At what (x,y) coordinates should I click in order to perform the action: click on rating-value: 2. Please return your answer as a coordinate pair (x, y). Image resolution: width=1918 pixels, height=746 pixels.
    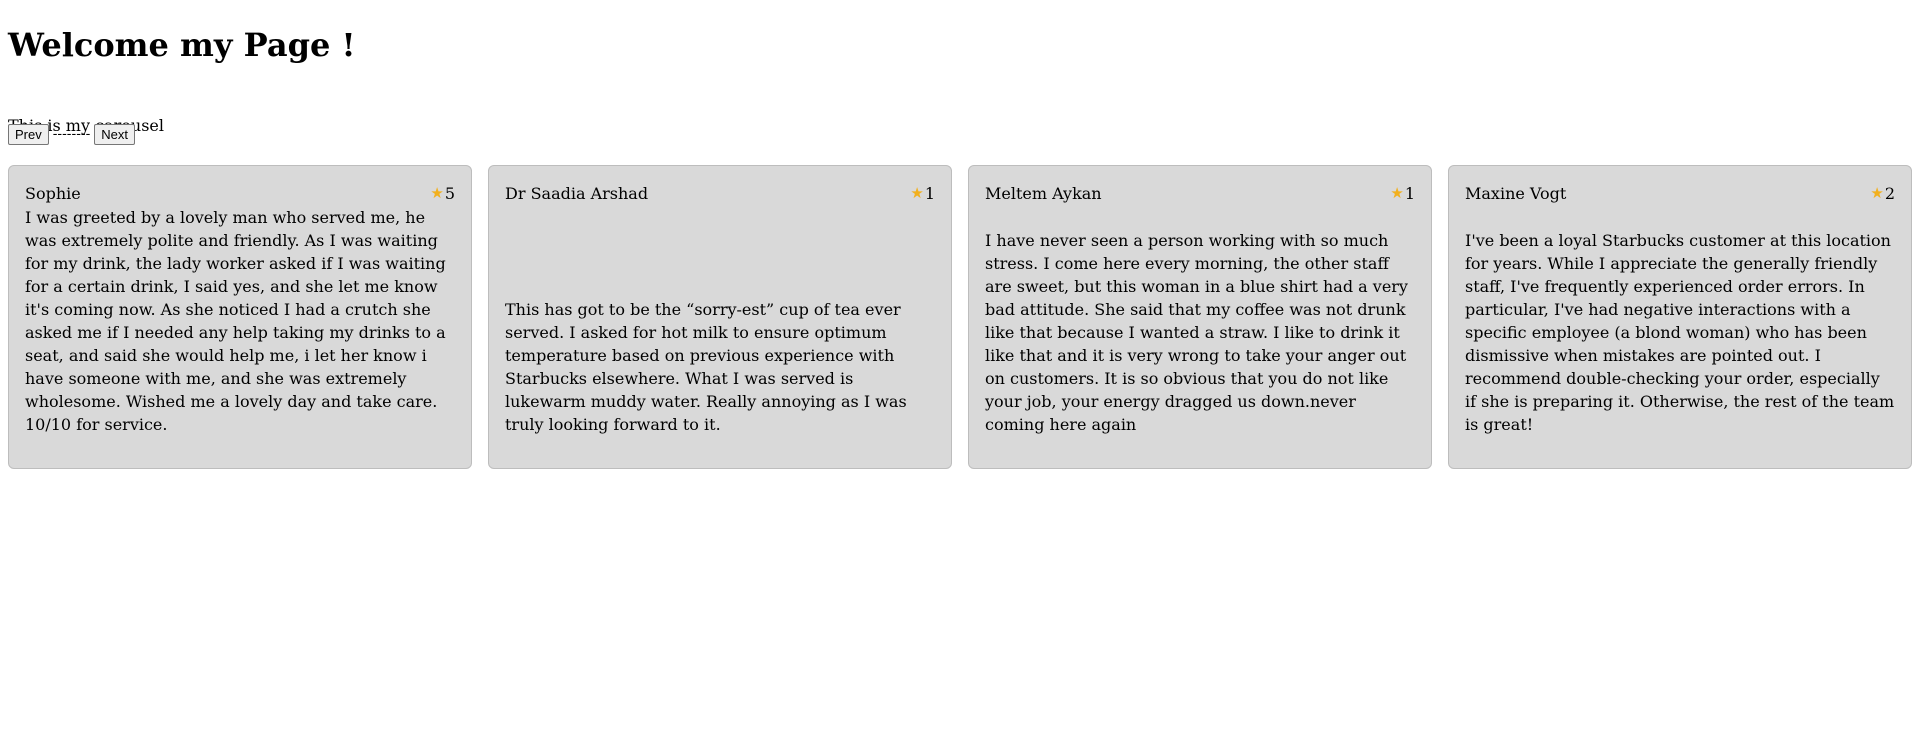
    Looking at the image, I should click on (1889, 193).